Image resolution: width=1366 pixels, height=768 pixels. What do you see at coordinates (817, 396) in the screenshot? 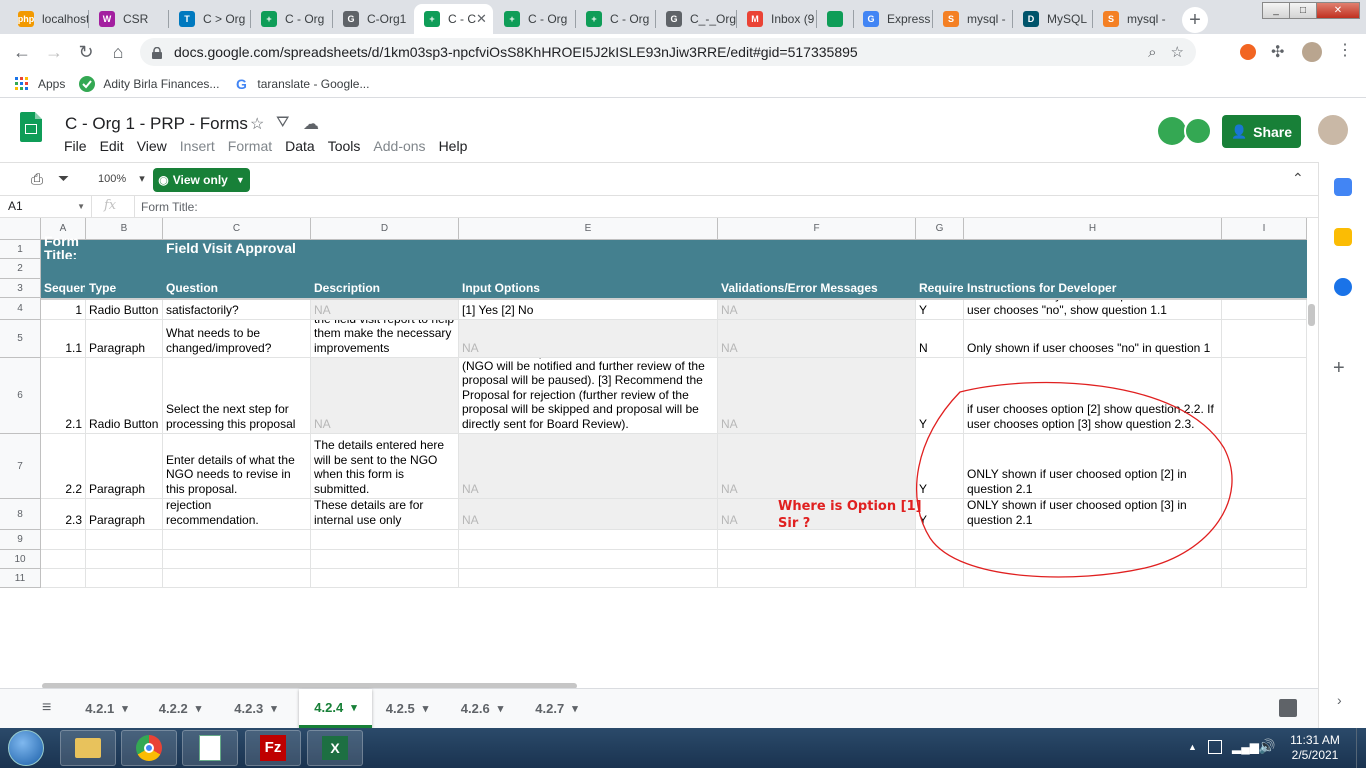
I see `cell-f6: NA` at bounding box center [817, 396].